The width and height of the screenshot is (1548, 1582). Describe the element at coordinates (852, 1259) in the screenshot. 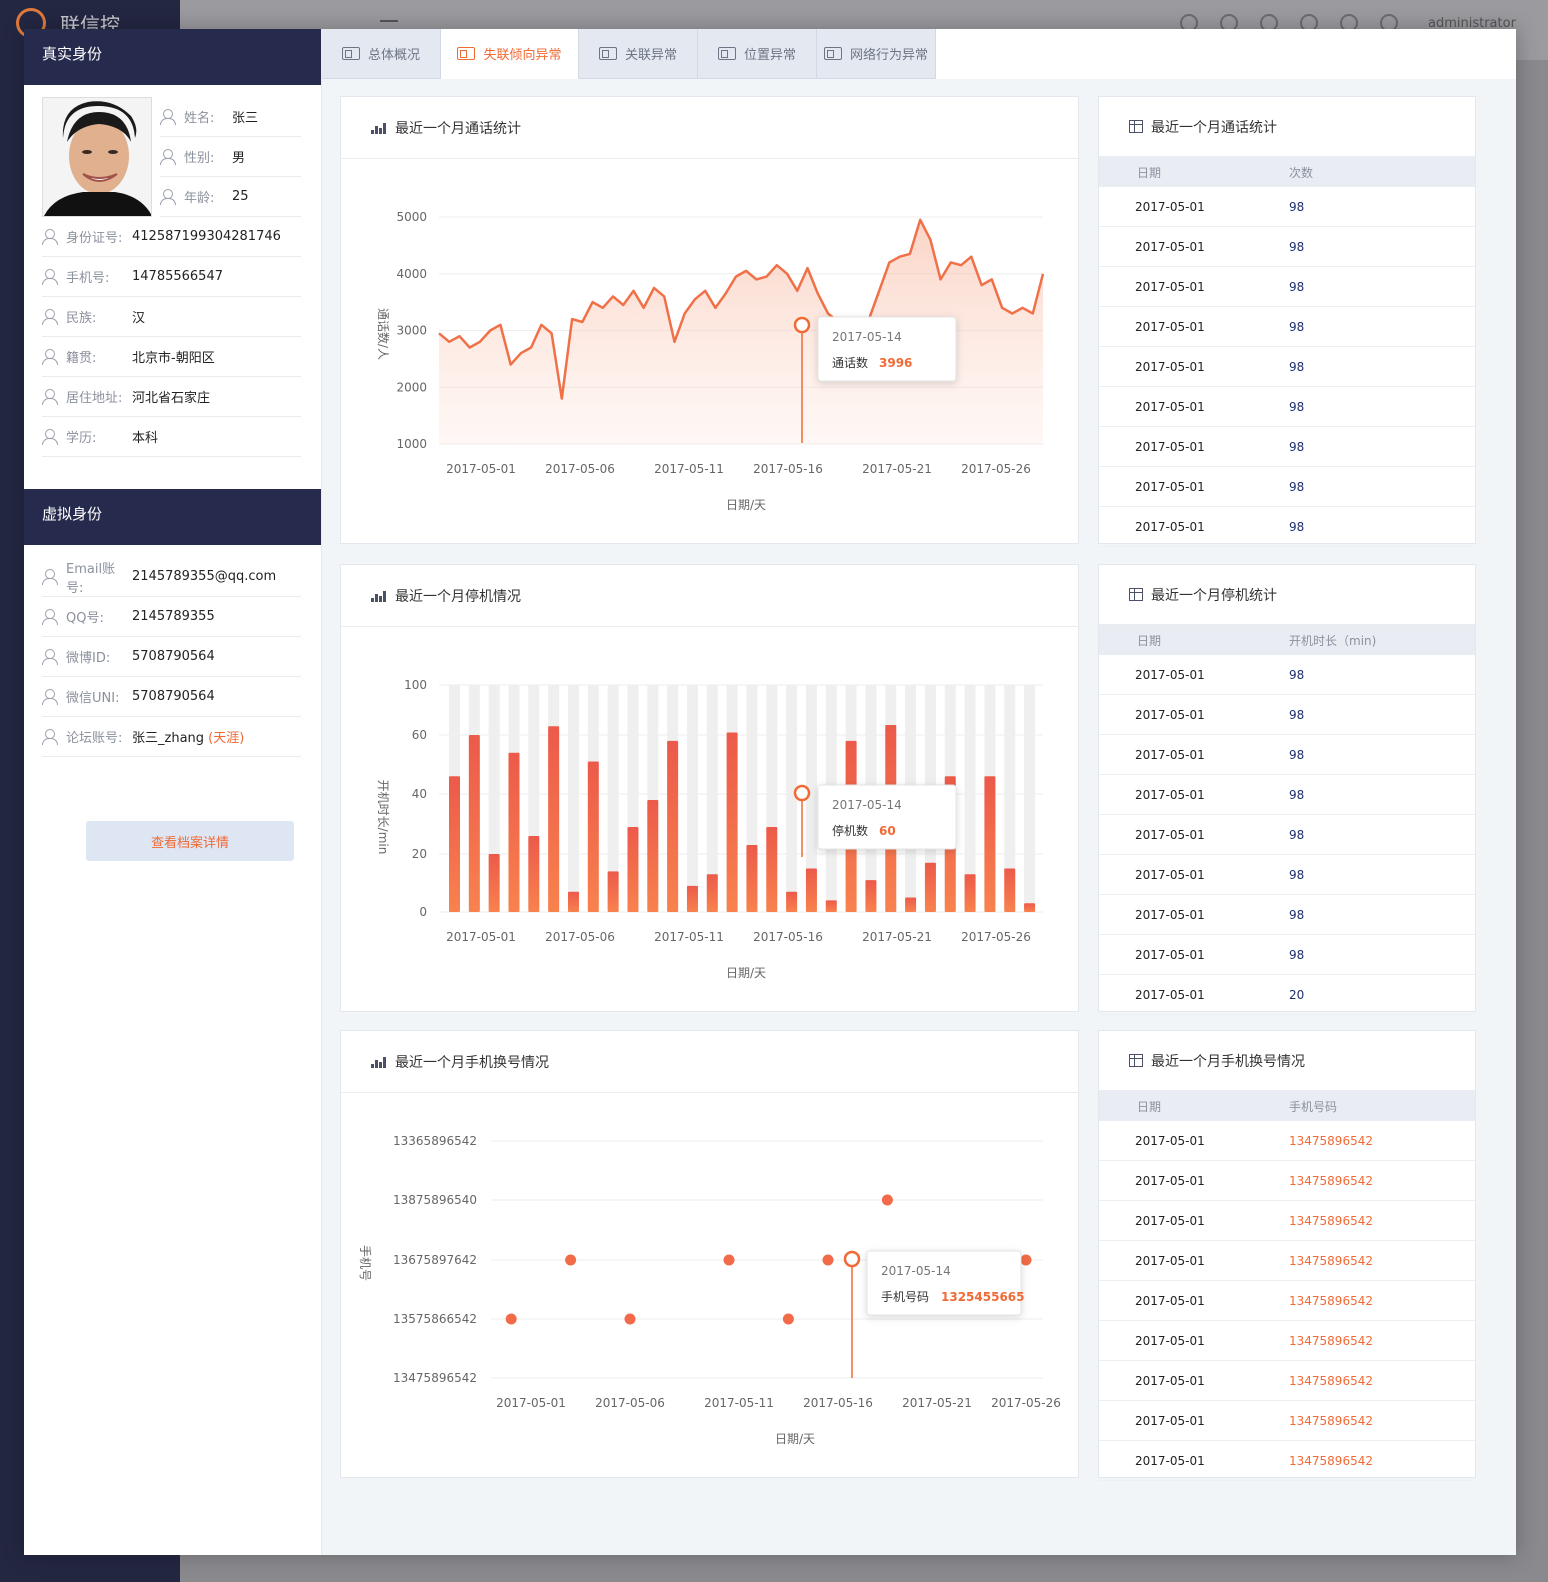

I see `tooltip-marker` at that location.